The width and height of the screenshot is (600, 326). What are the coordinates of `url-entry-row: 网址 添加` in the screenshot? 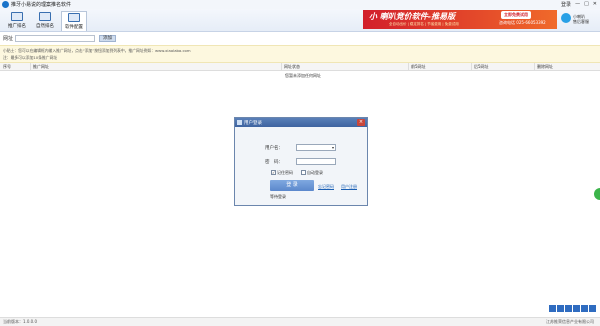 It's located at (300, 39).